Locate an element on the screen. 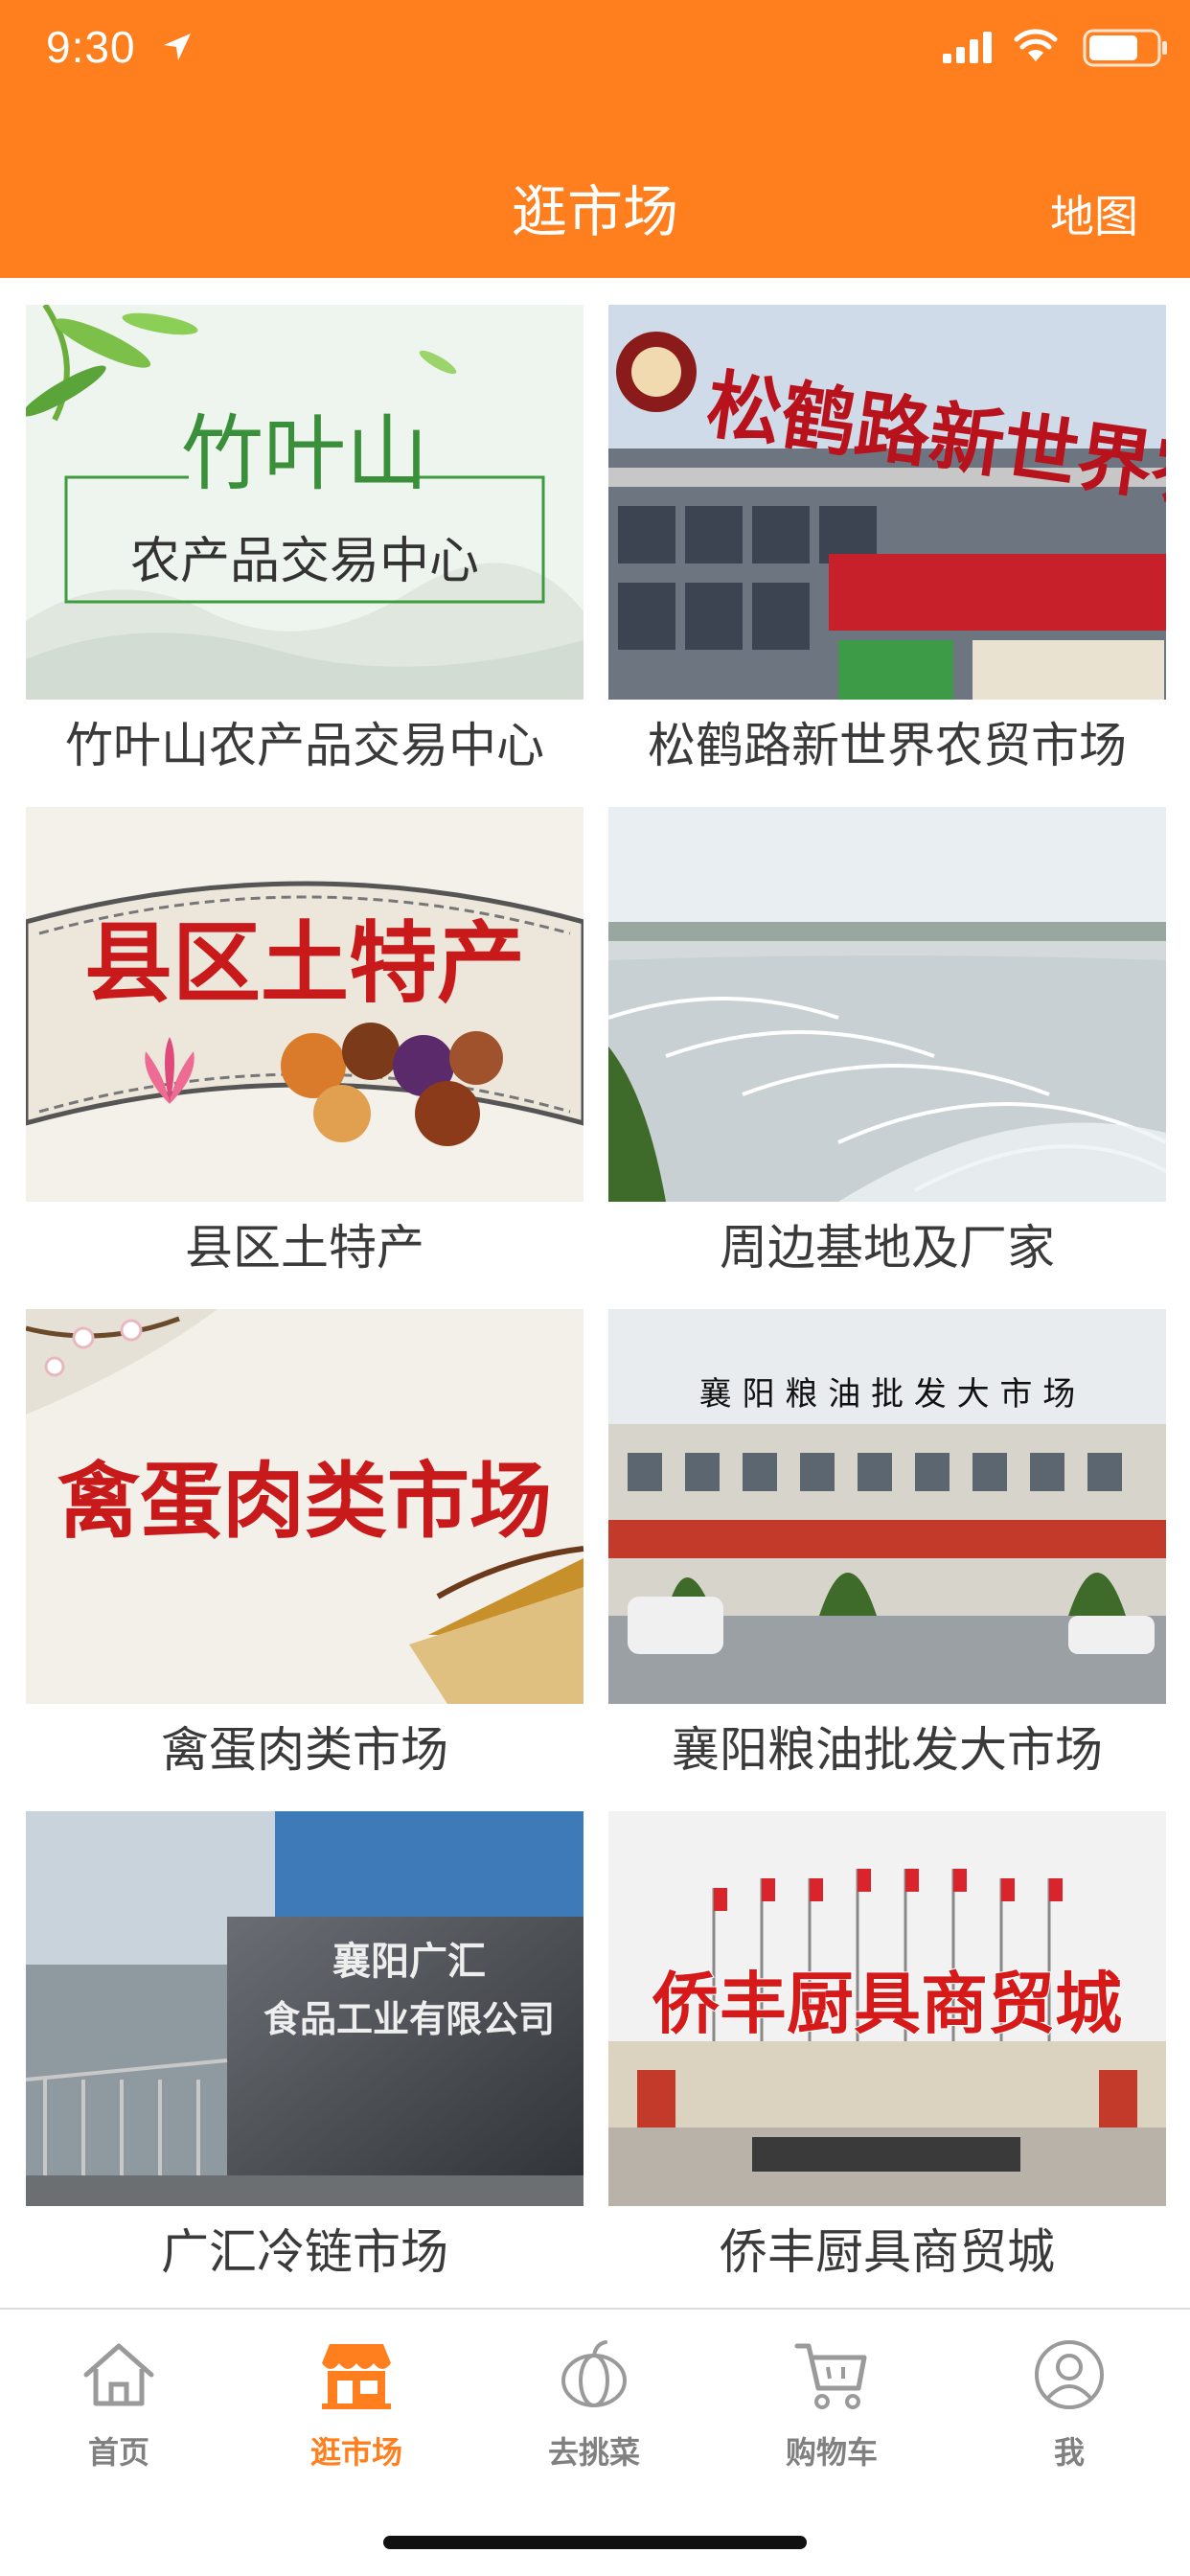  pumpkin-icon is located at coordinates (594, 2373).